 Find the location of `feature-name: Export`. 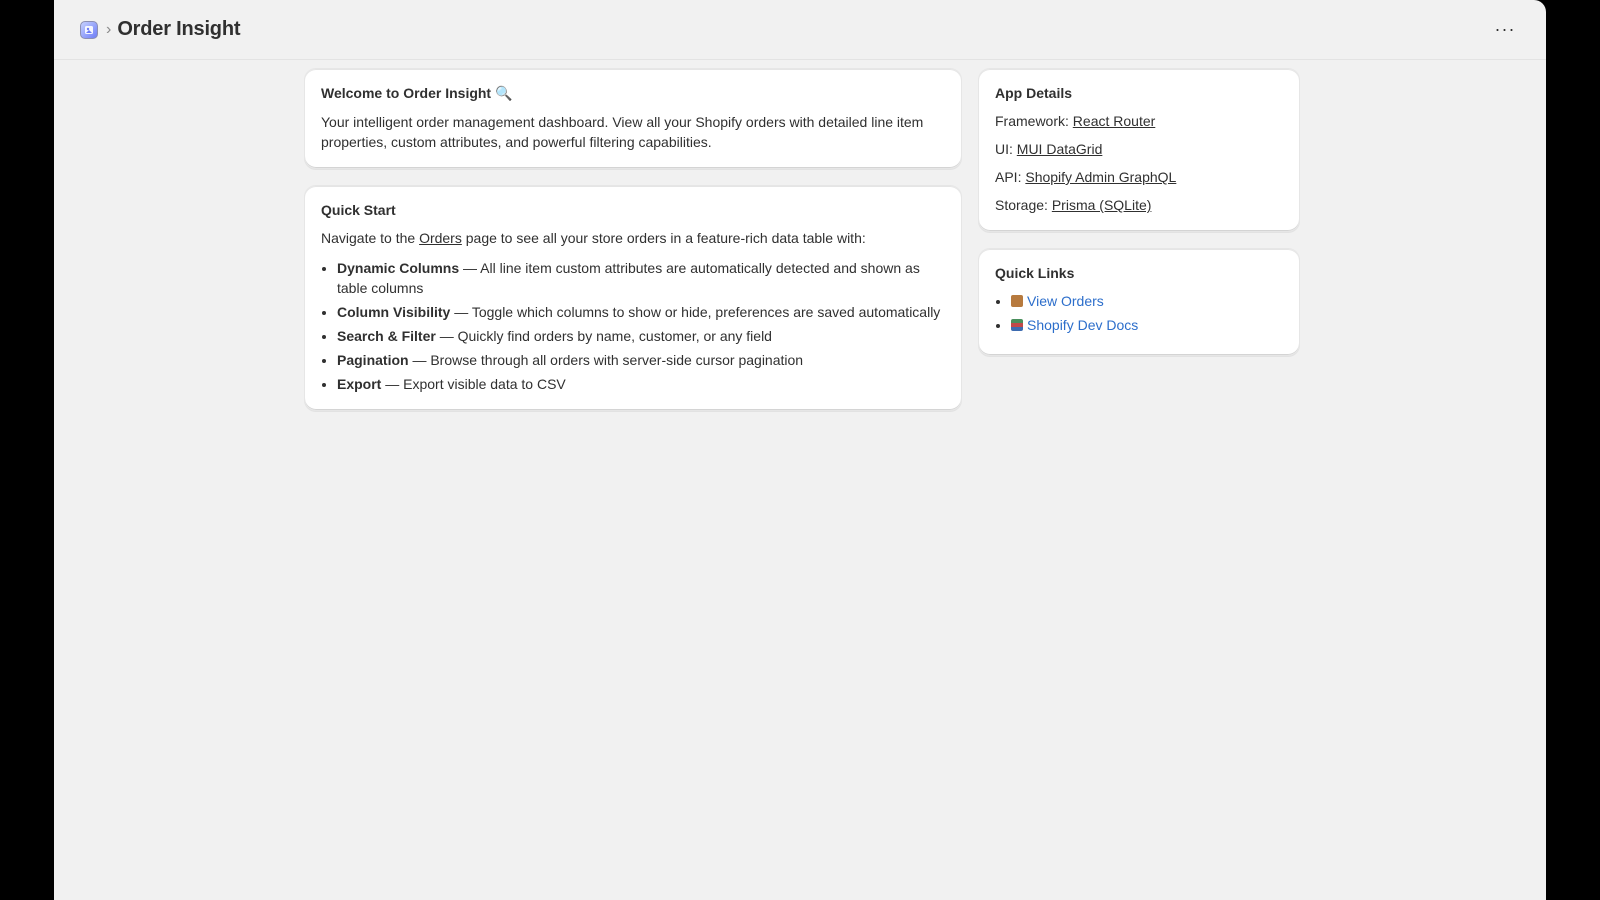

feature-name: Export is located at coordinates (359, 384).